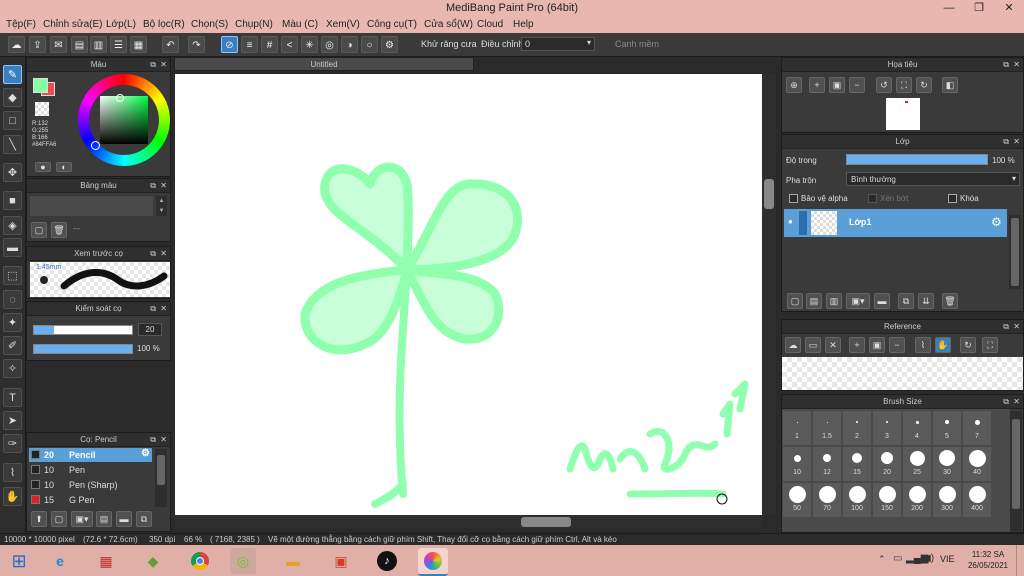  I want to click on share-icon: ⇪, so click(37, 44).